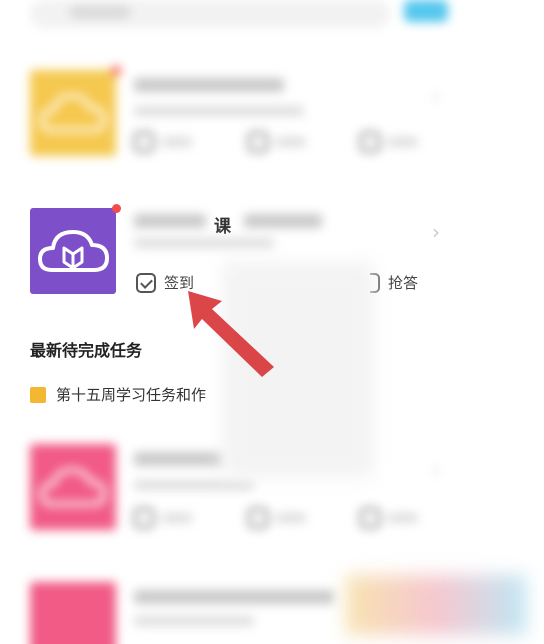 The width and height of the screenshot is (544, 644). I want to click on task-text: 第十五周学习任务和作, so click(131, 395).